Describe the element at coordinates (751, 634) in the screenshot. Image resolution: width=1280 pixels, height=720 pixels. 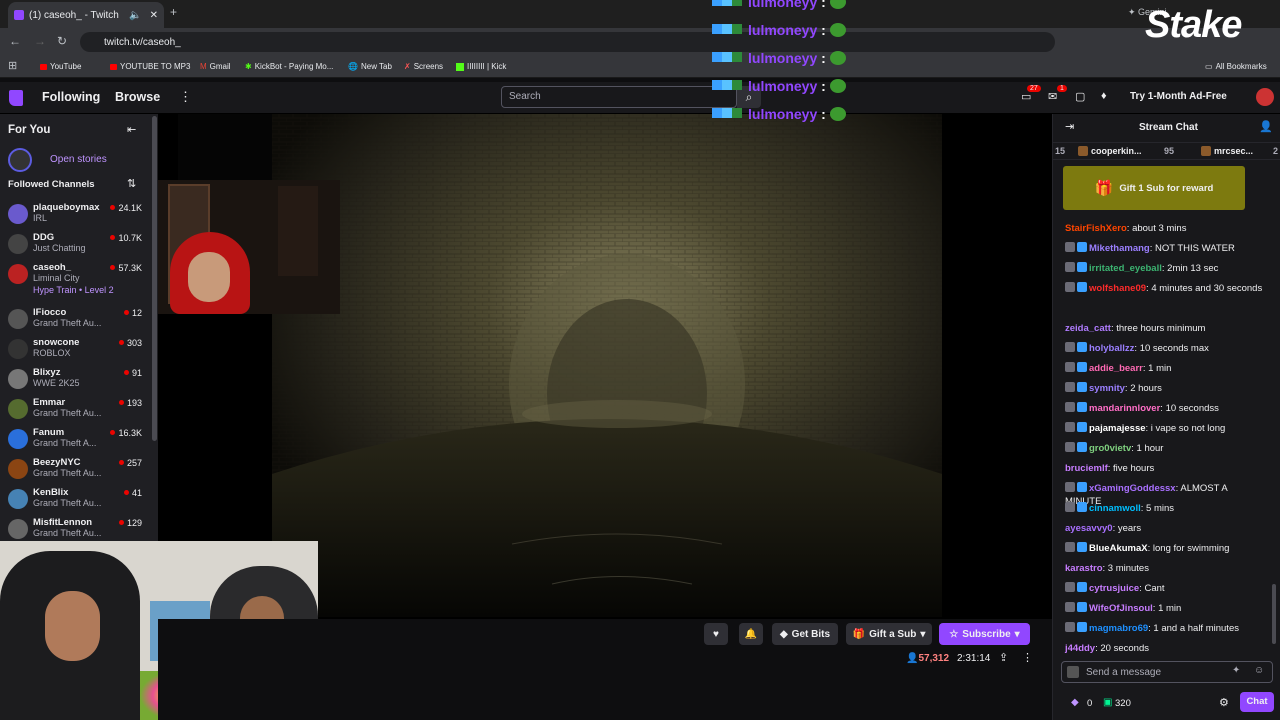
I see `notification-bell-button: 🔔` at that location.